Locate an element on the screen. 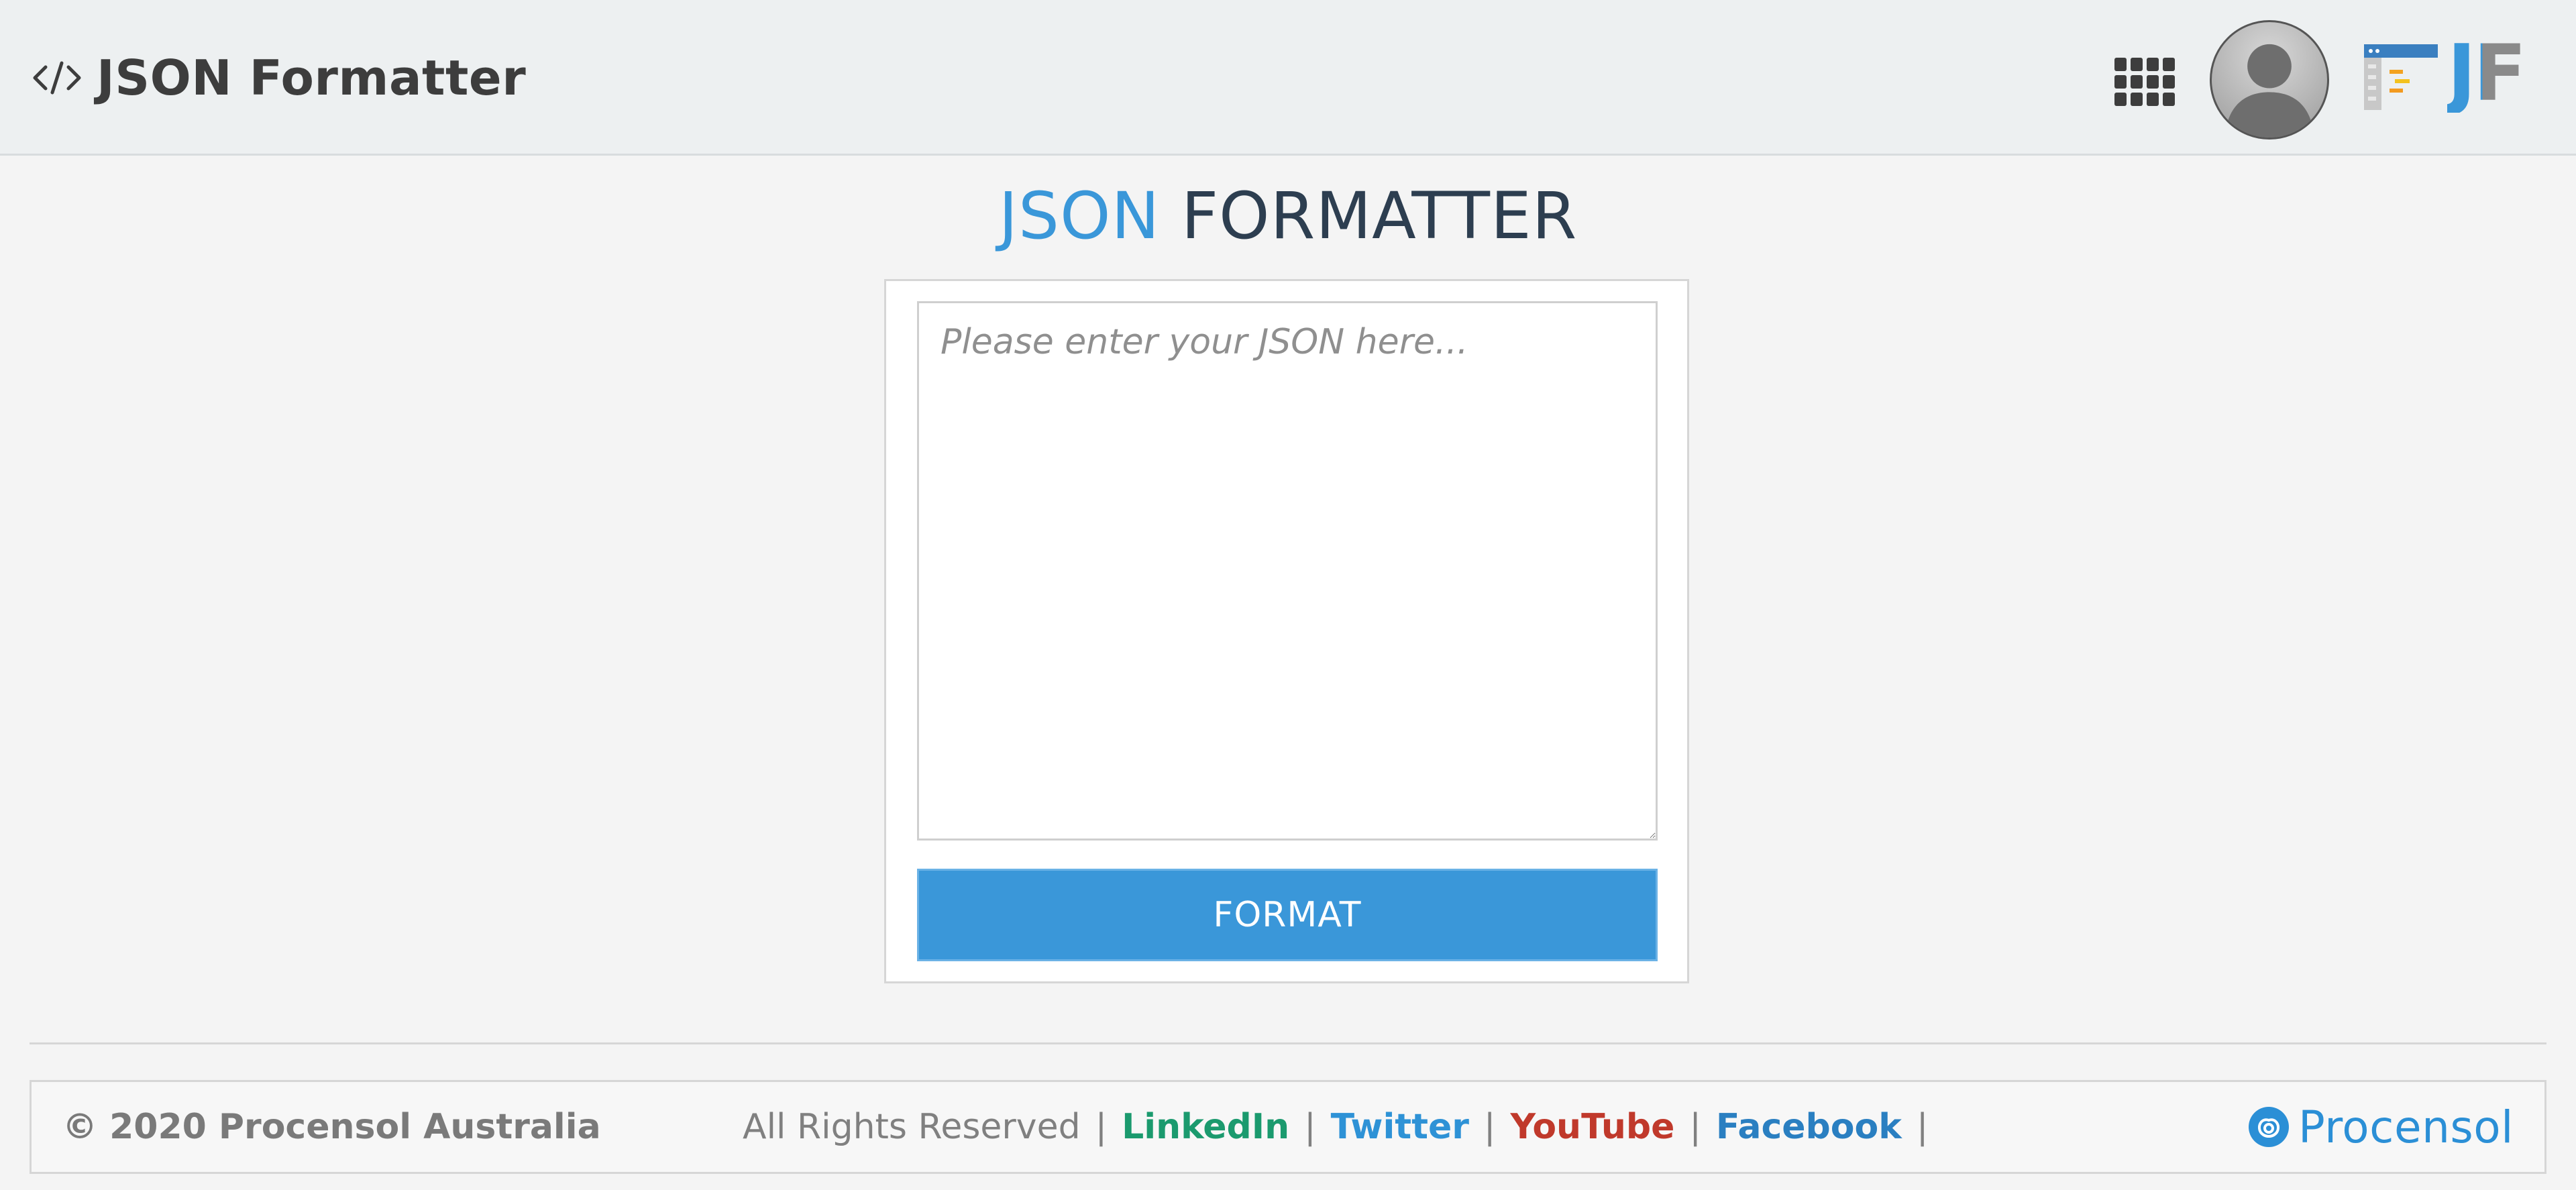 Image resolution: width=2576 pixels, height=1190 pixels. user-avatar-icon is located at coordinates (2269, 80).